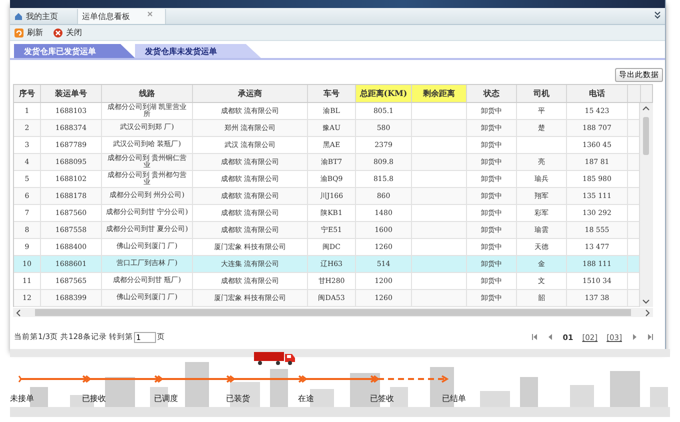 This screenshot has width=680, height=422. I want to click on collapse-icon, so click(657, 15).